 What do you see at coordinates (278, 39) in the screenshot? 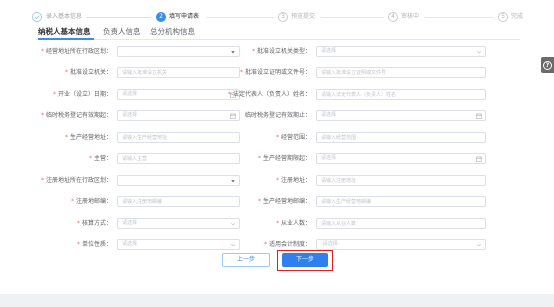
I see `tab-divider` at bounding box center [278, 39].